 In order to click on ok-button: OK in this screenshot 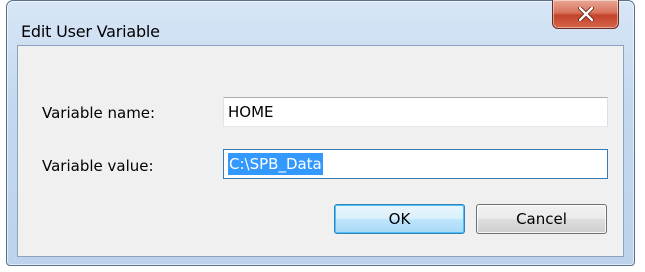, I will do `click(399, 219)`.